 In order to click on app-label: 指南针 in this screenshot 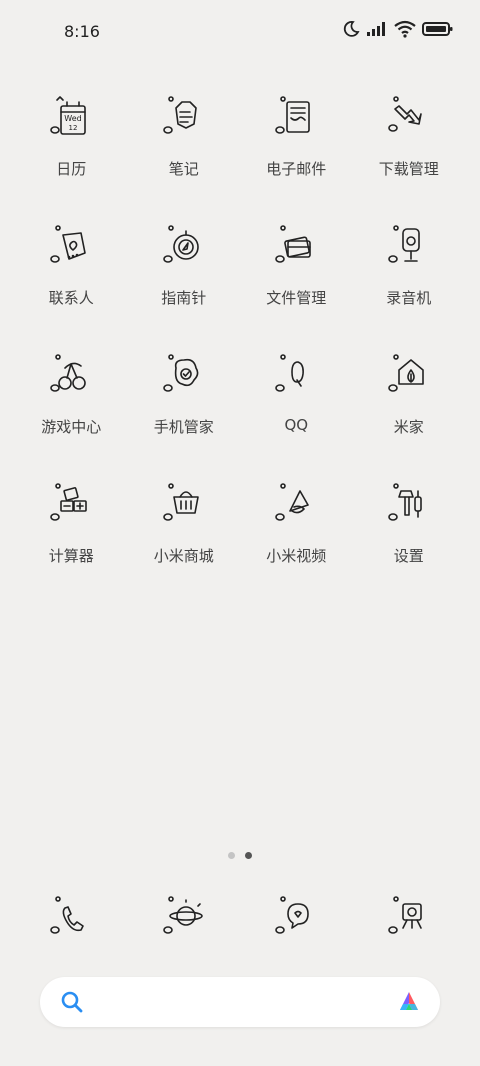, I will do `click(184, 298)`.